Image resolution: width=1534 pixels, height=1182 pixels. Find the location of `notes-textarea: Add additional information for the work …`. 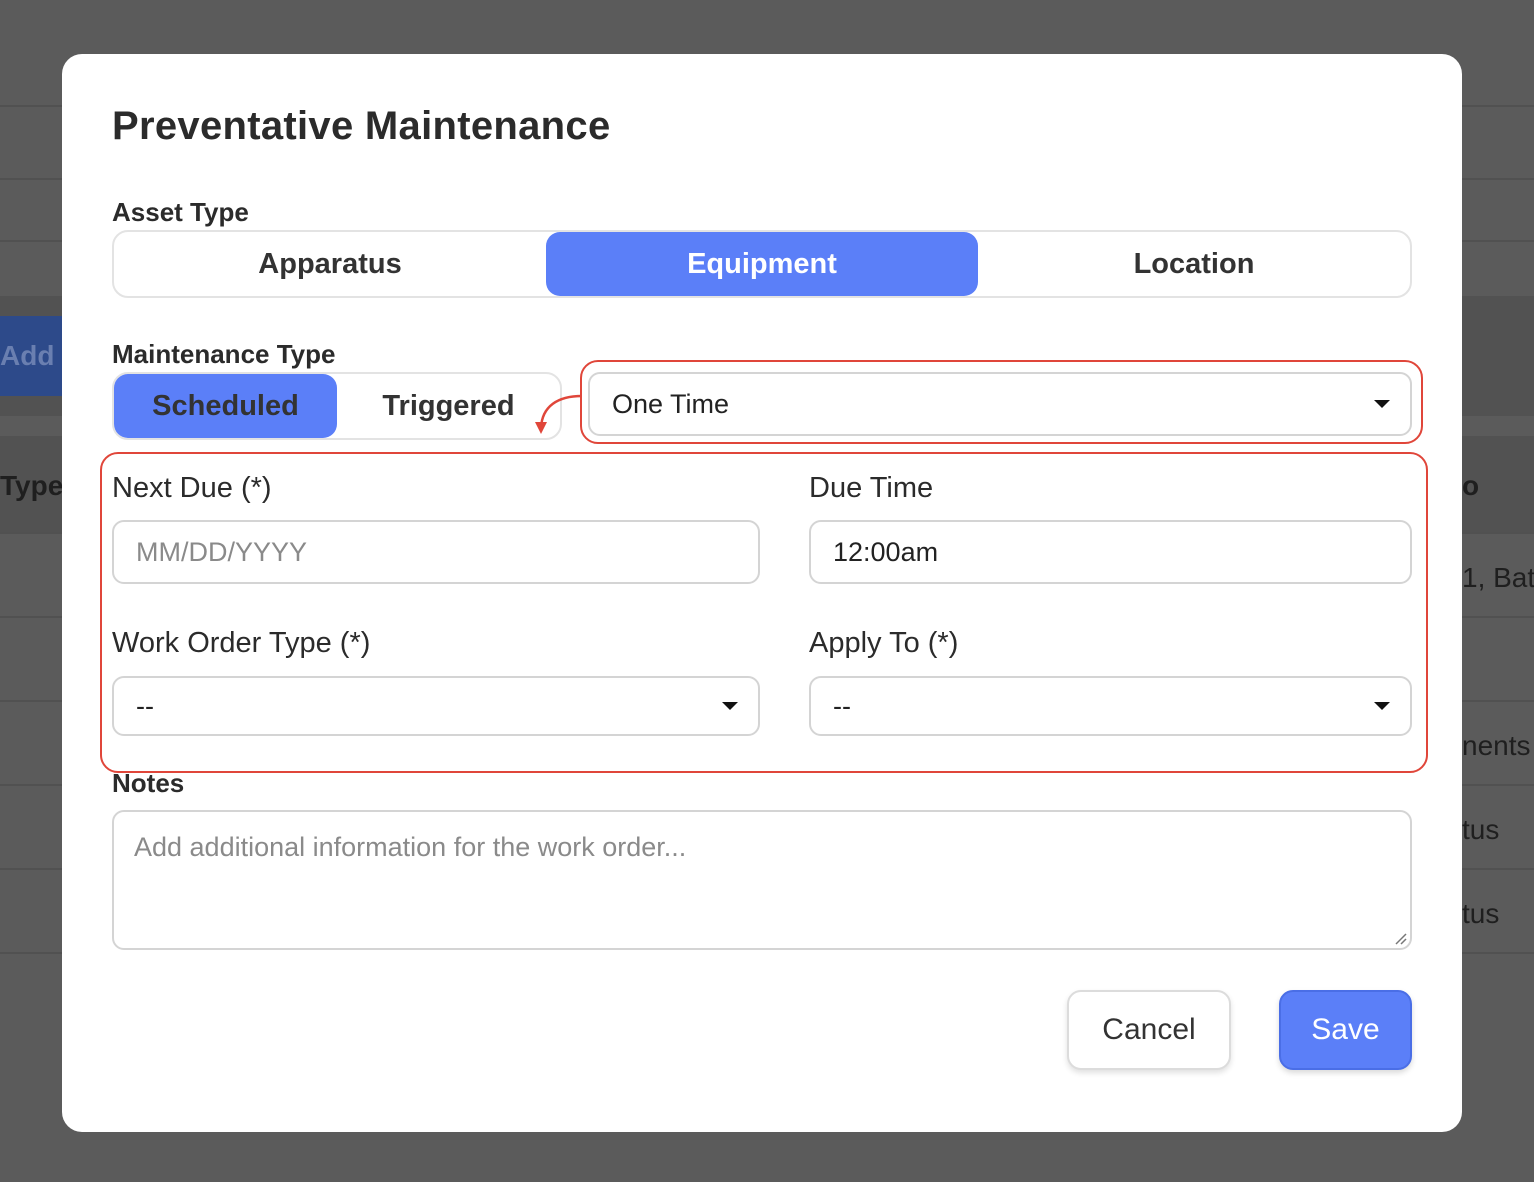

notes-textarea: Add additional information for the work … is located at coordinates (762, 880).